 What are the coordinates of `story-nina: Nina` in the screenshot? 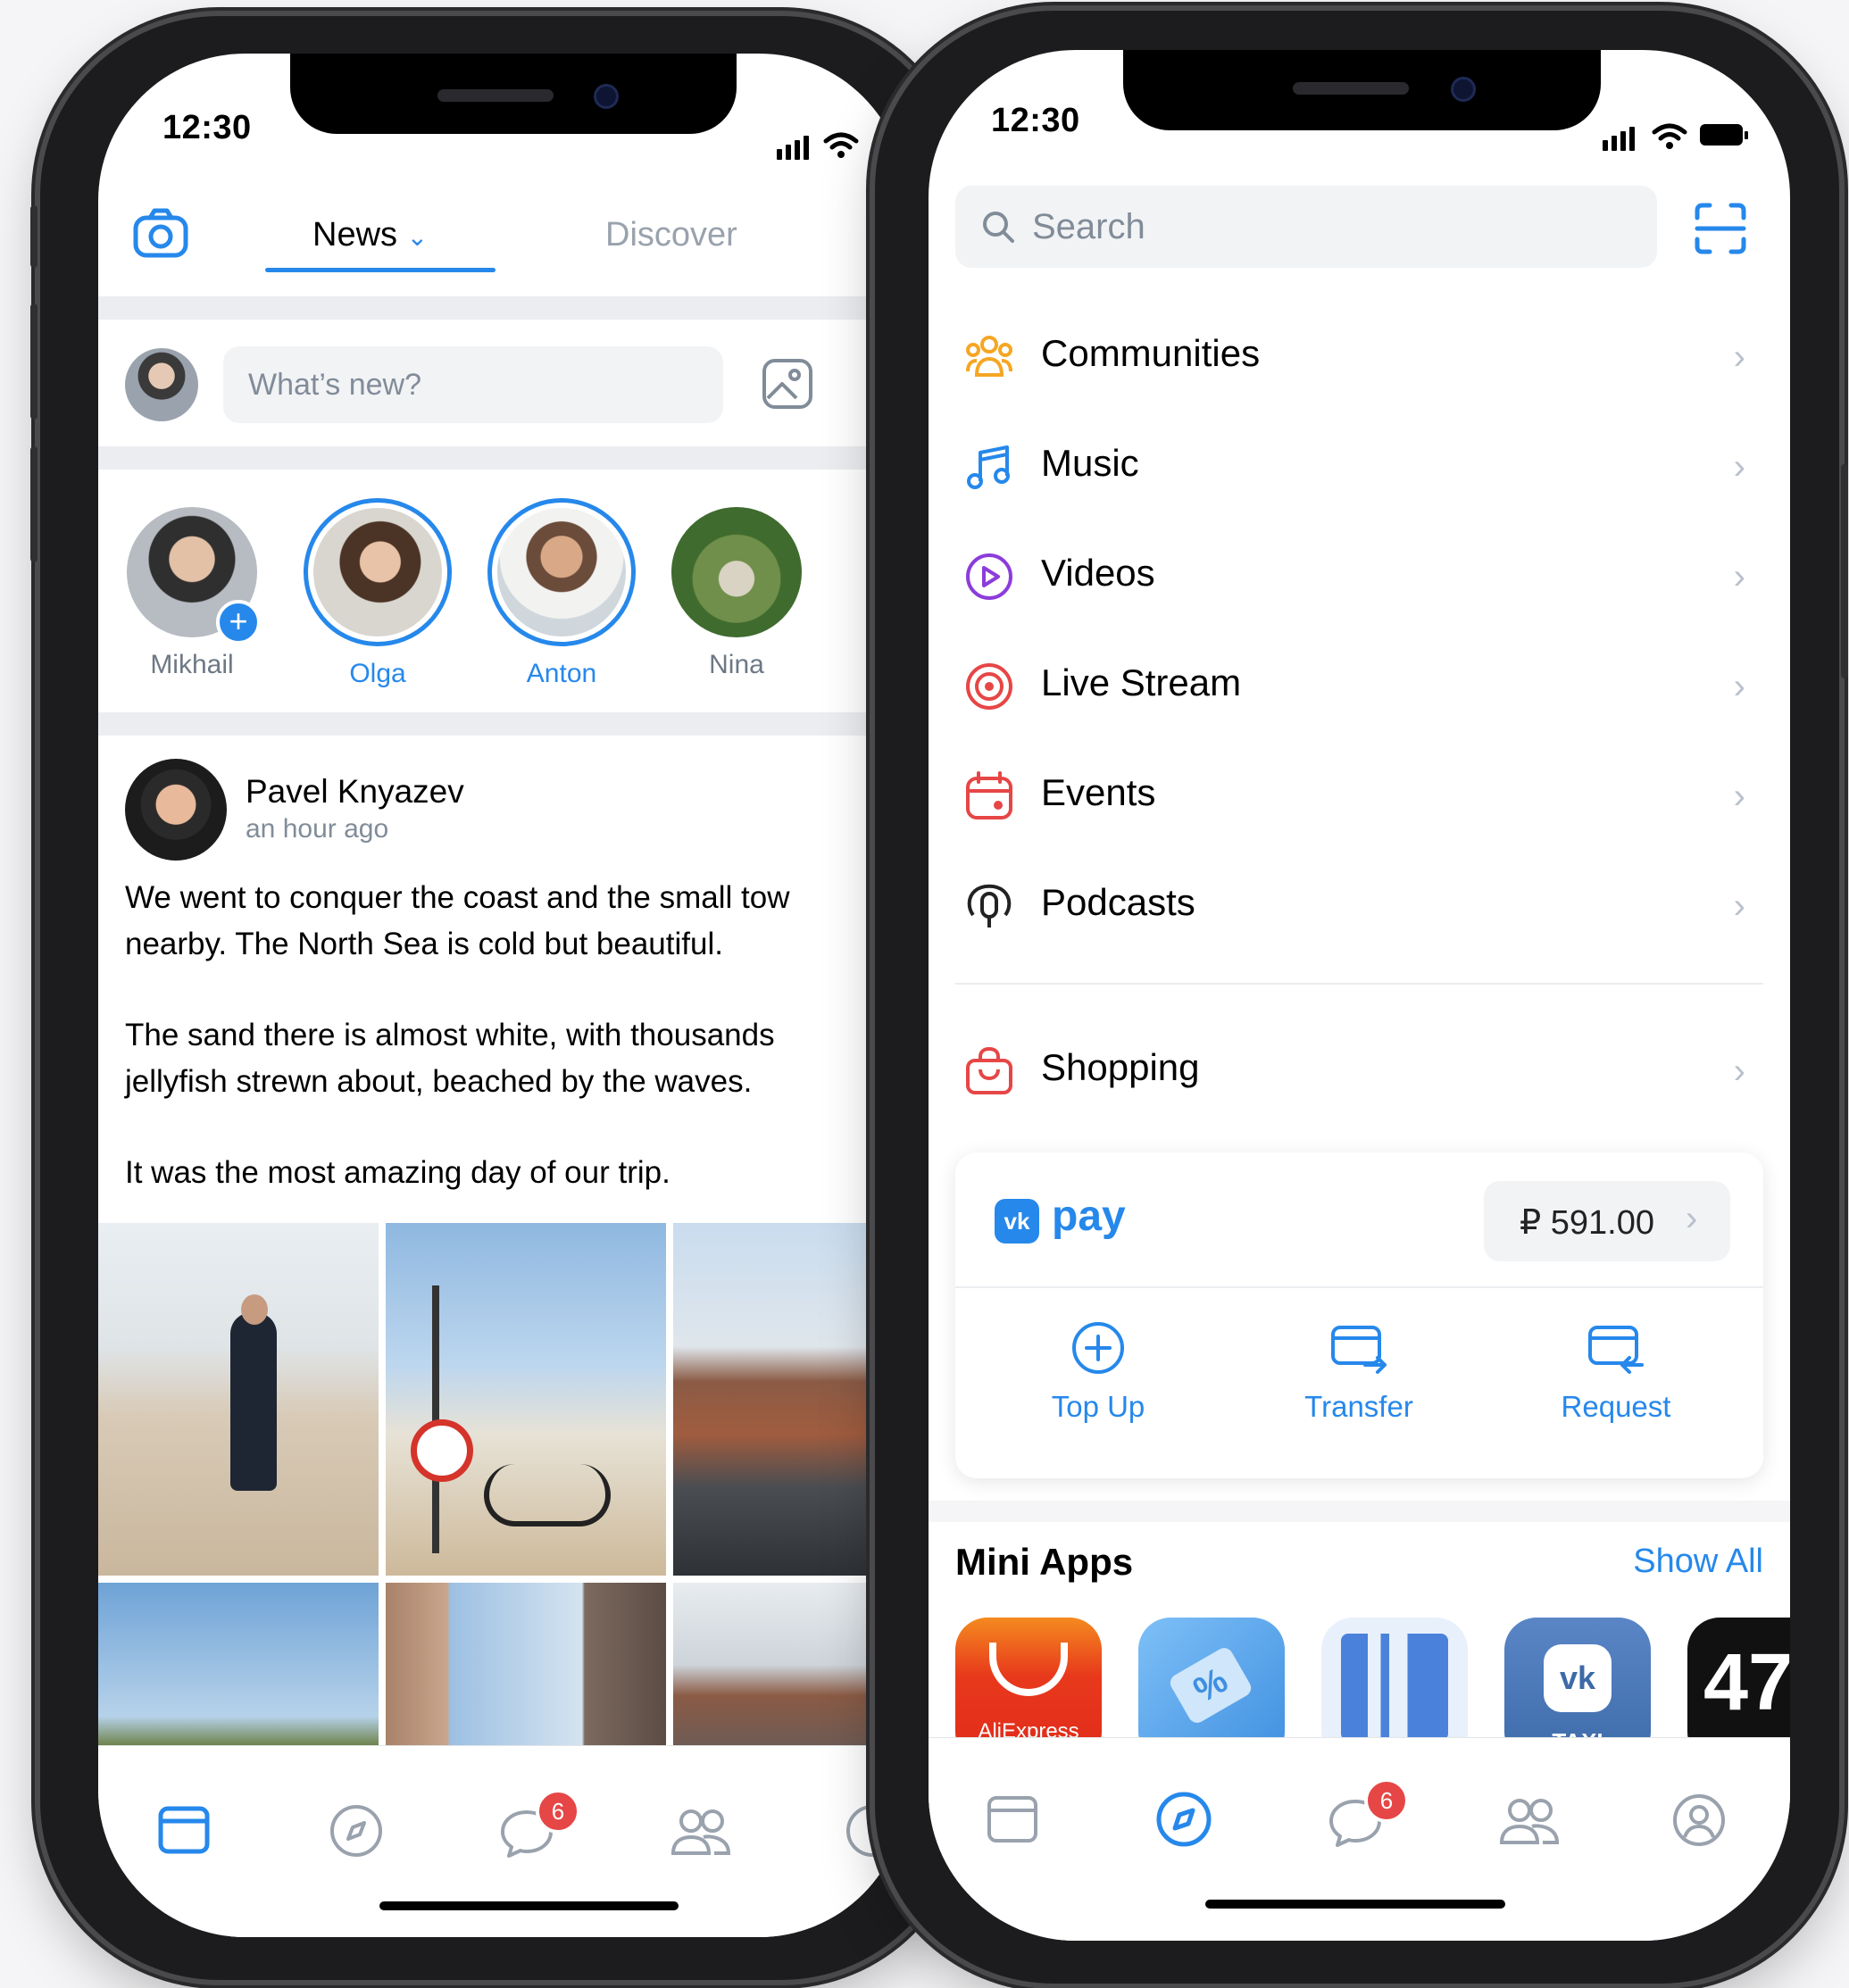 It's located at (737, 593).